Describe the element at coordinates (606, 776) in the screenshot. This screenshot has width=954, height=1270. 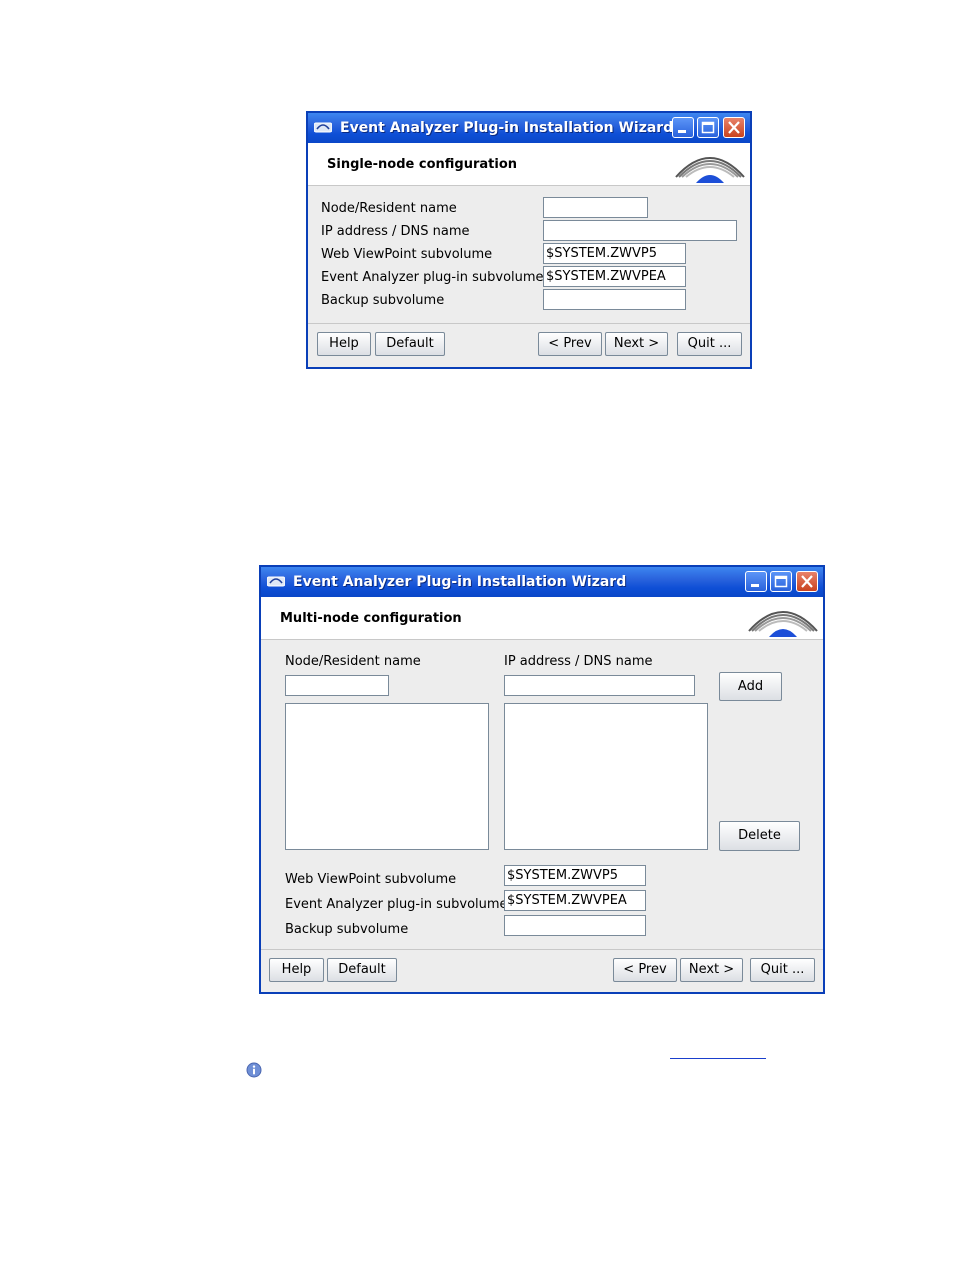
I see `ip-list` at that location.